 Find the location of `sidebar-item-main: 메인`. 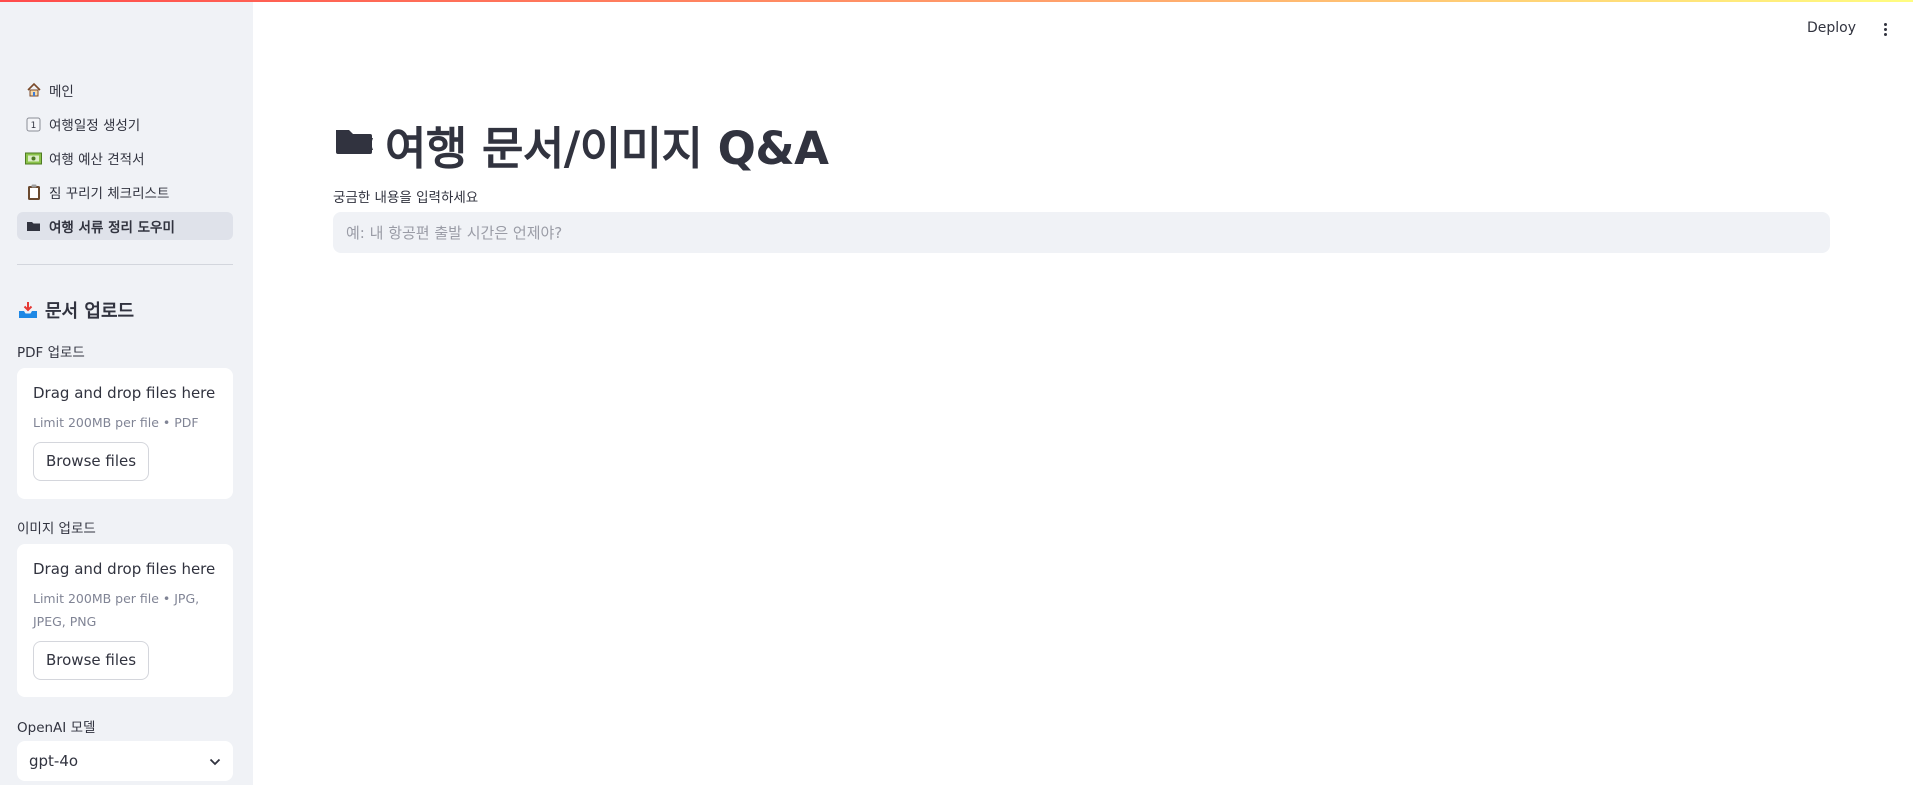

sidebar-item-main: 메인 is located at coordinates (125, 90).